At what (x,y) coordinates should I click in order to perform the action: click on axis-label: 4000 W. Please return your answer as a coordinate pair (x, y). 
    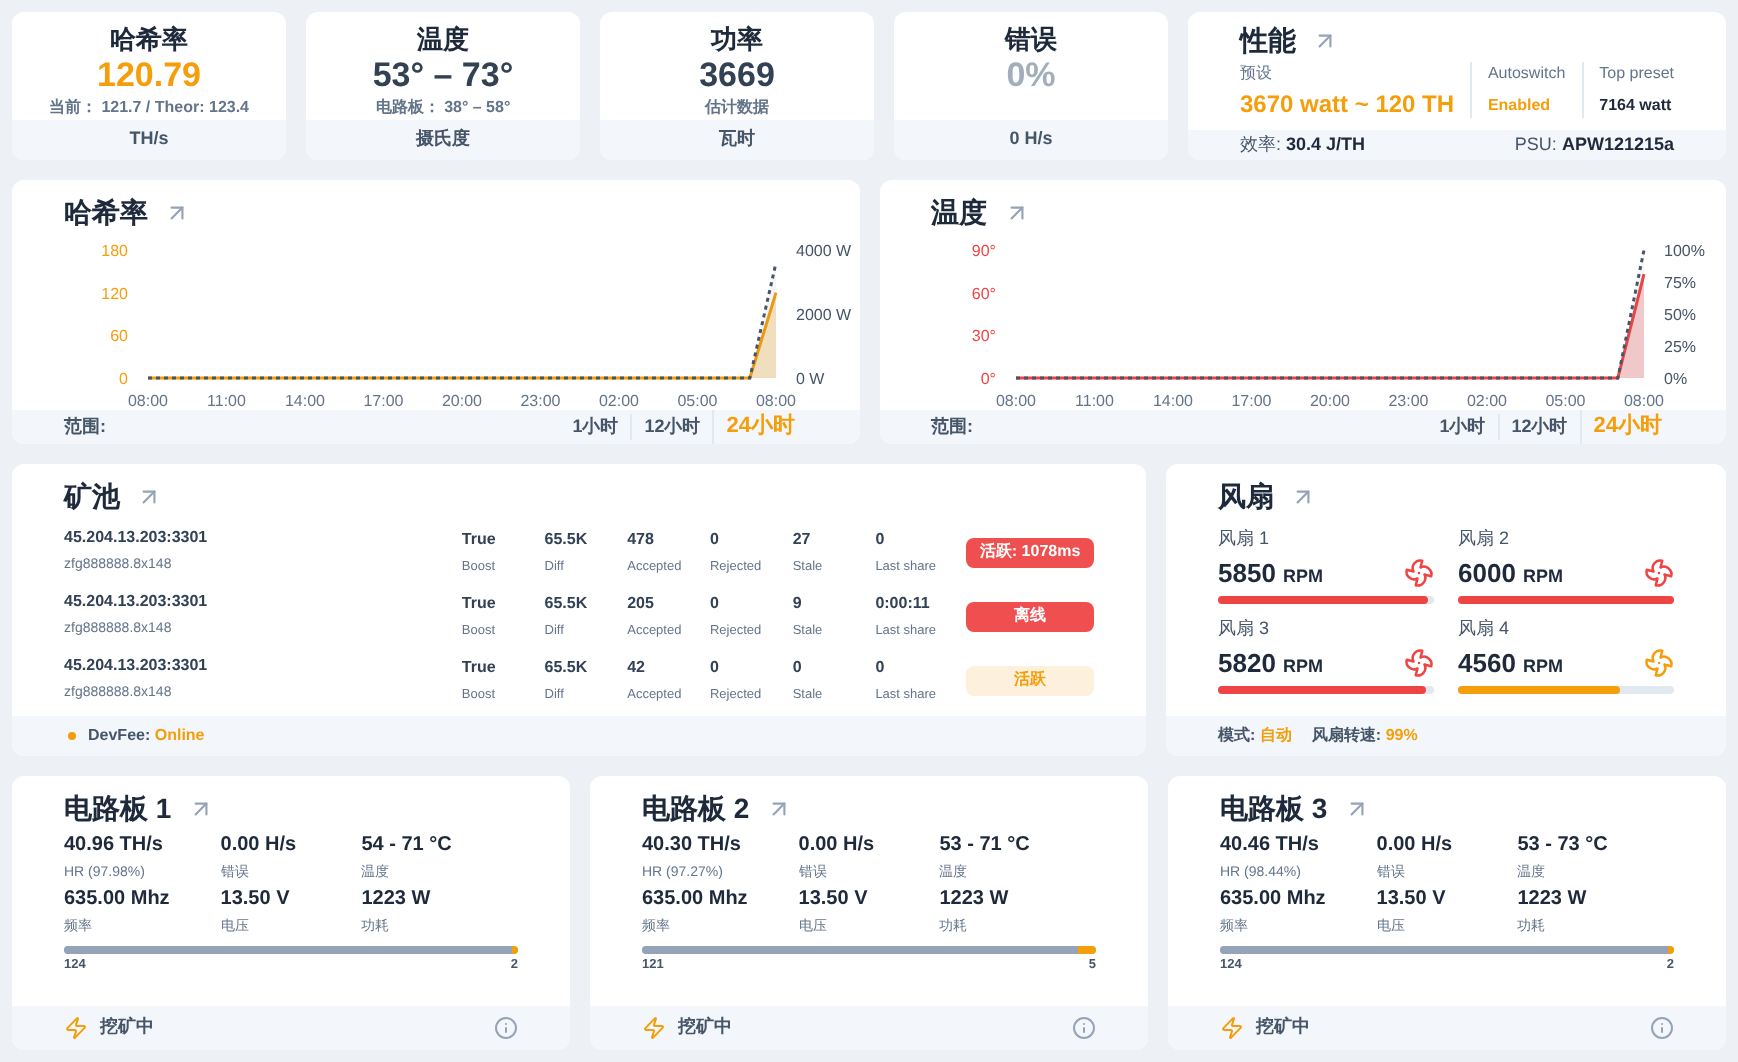
    Looking at the image, I should click on (824, 251).